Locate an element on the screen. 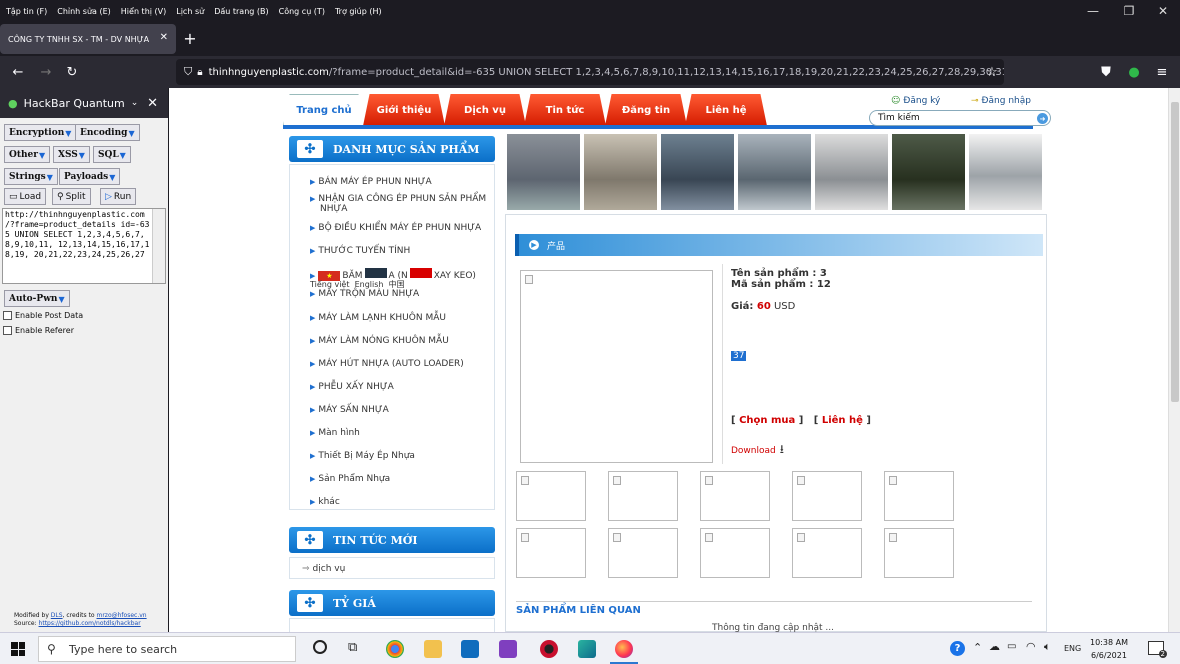 Image resolution: width=1180 pixels, height=664 pixels. scrollbar-thumb is located at coordinates (1175, 252).